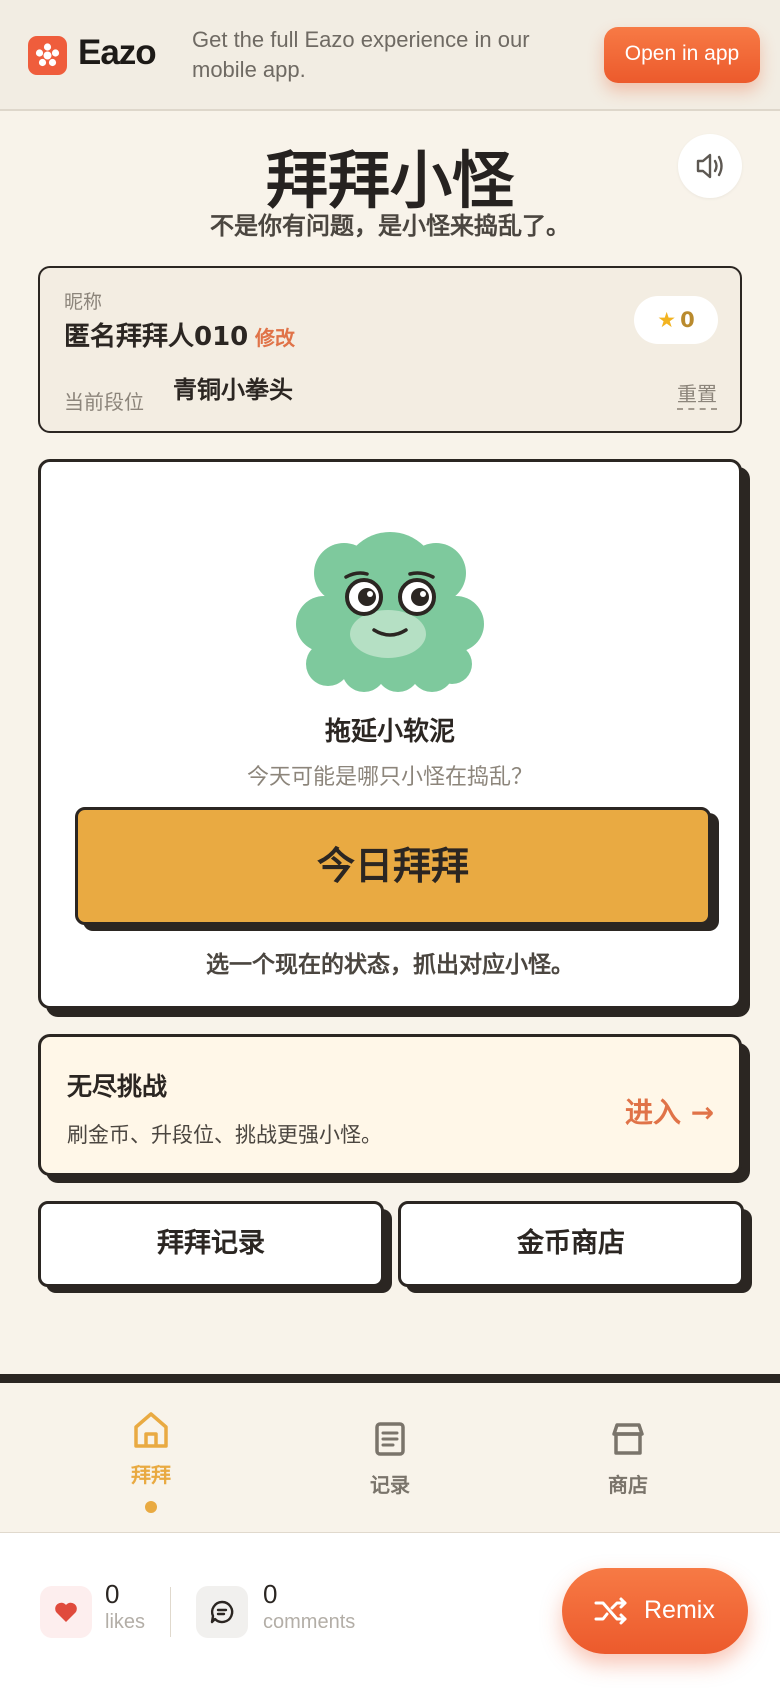  What do you see at coordinates (390, 1485) in the screenshot?
I see `tab-records-label: 记录` at bounding box center [390, 1485].